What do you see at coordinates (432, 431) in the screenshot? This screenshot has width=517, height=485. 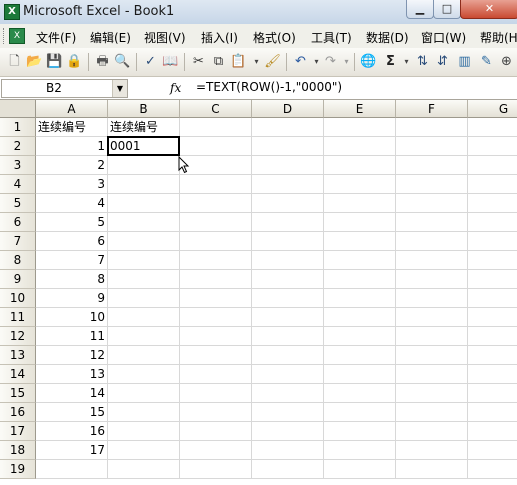 I see `cell-f17` at bounding box center [432, 431].